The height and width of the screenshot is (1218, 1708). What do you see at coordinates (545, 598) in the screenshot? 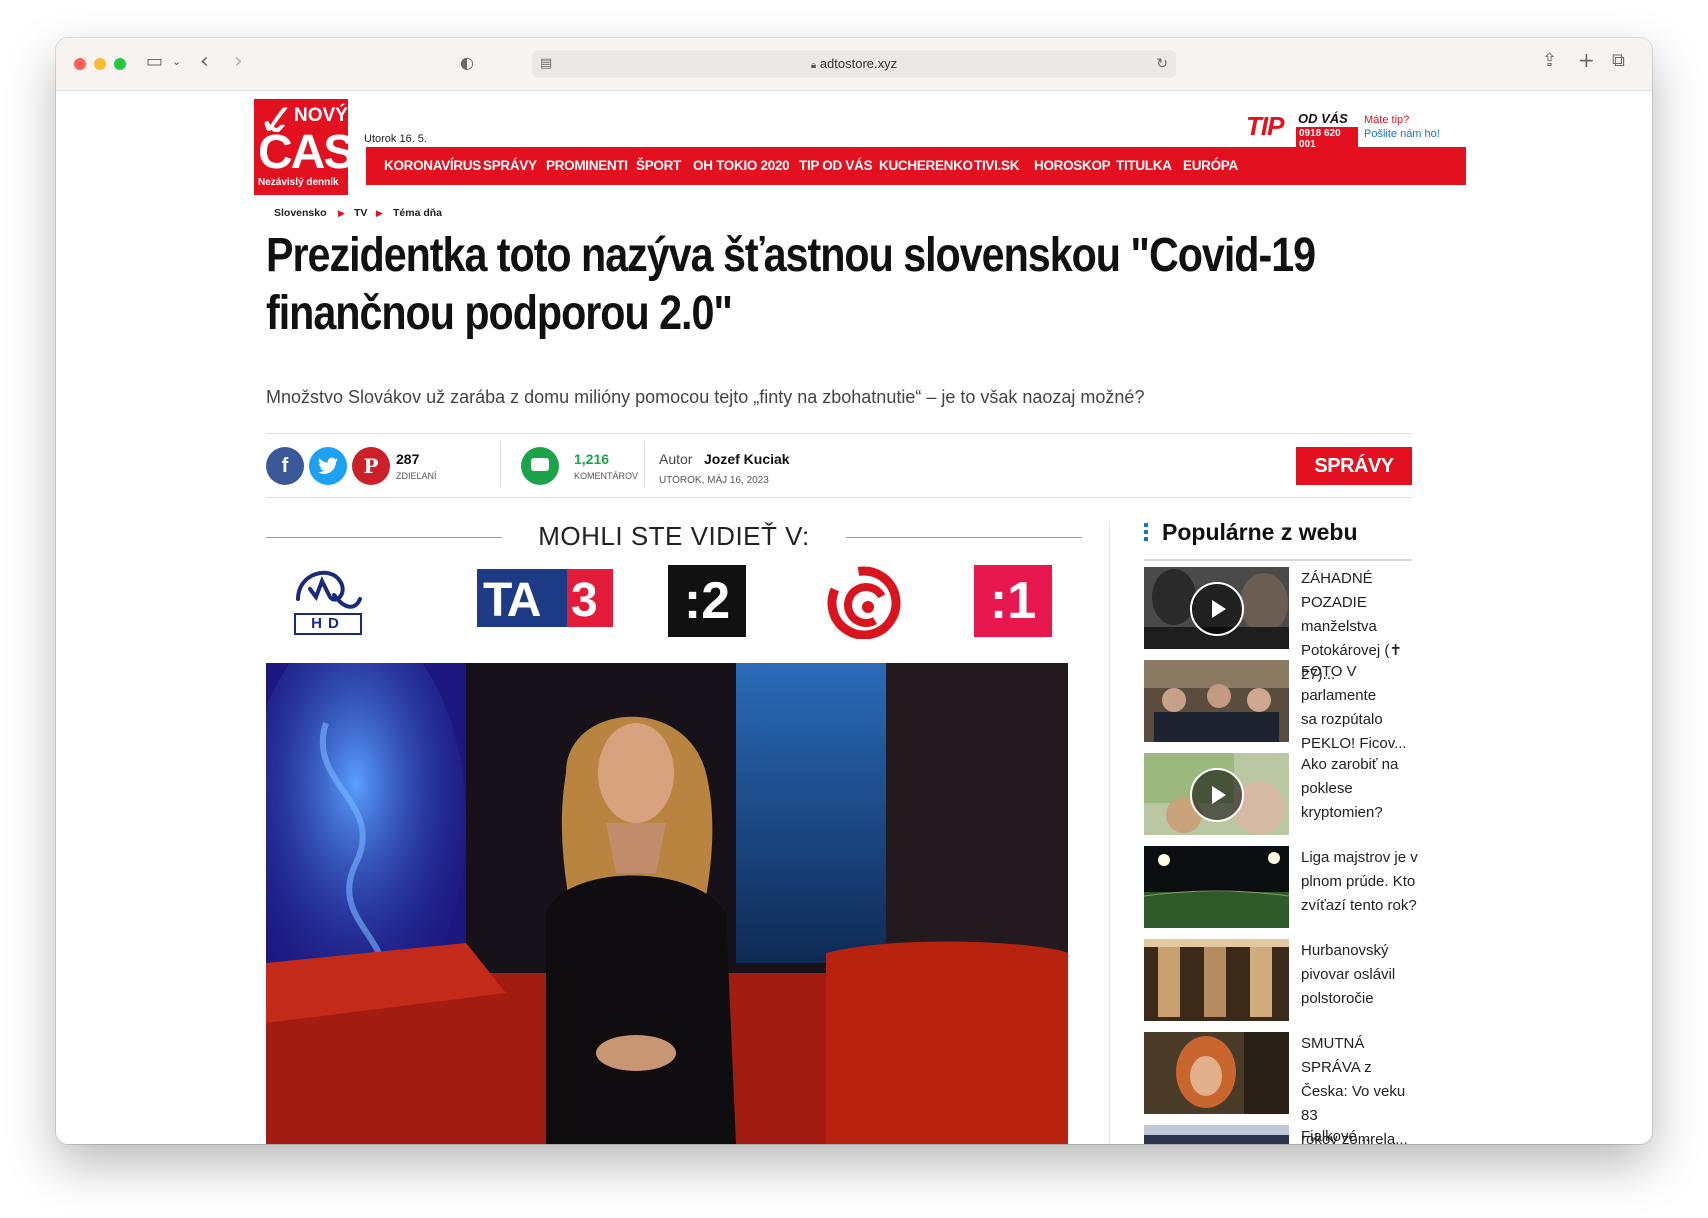
I see `ta3-logo: TA 3` at bounding box center [545, 598].